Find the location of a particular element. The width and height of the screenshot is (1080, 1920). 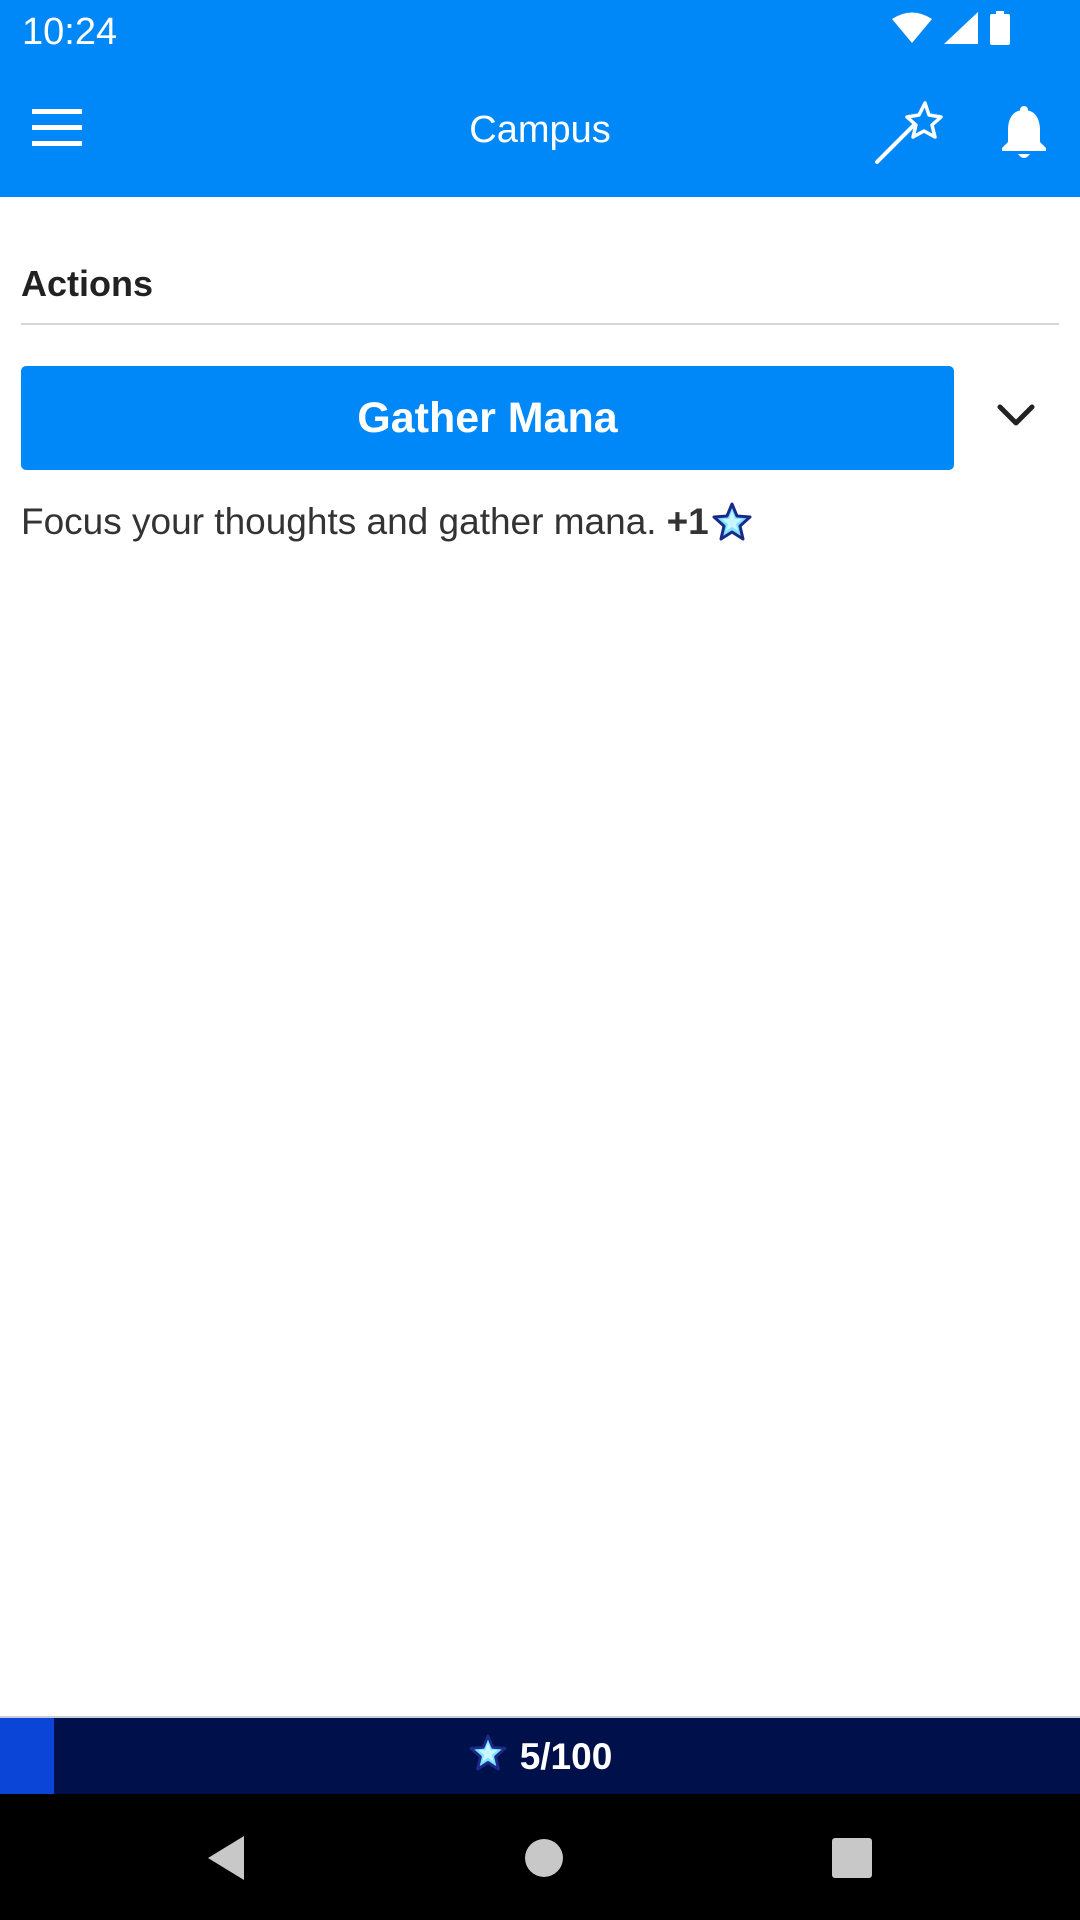

section-title-actions: Actions is located at coordinates (87, 283).